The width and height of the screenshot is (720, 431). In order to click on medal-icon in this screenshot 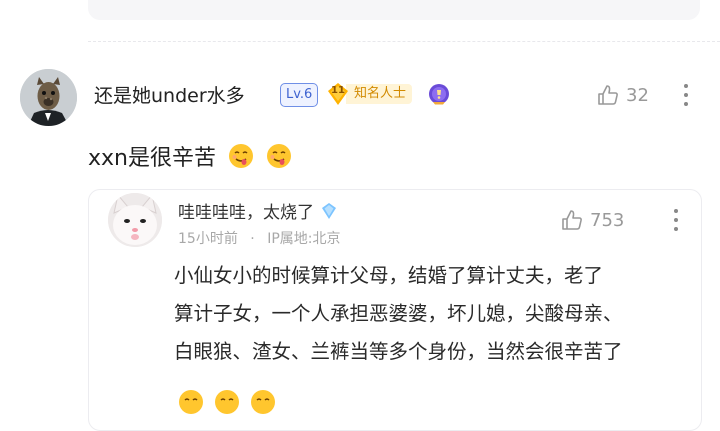, I will do `click(439, 94)`.